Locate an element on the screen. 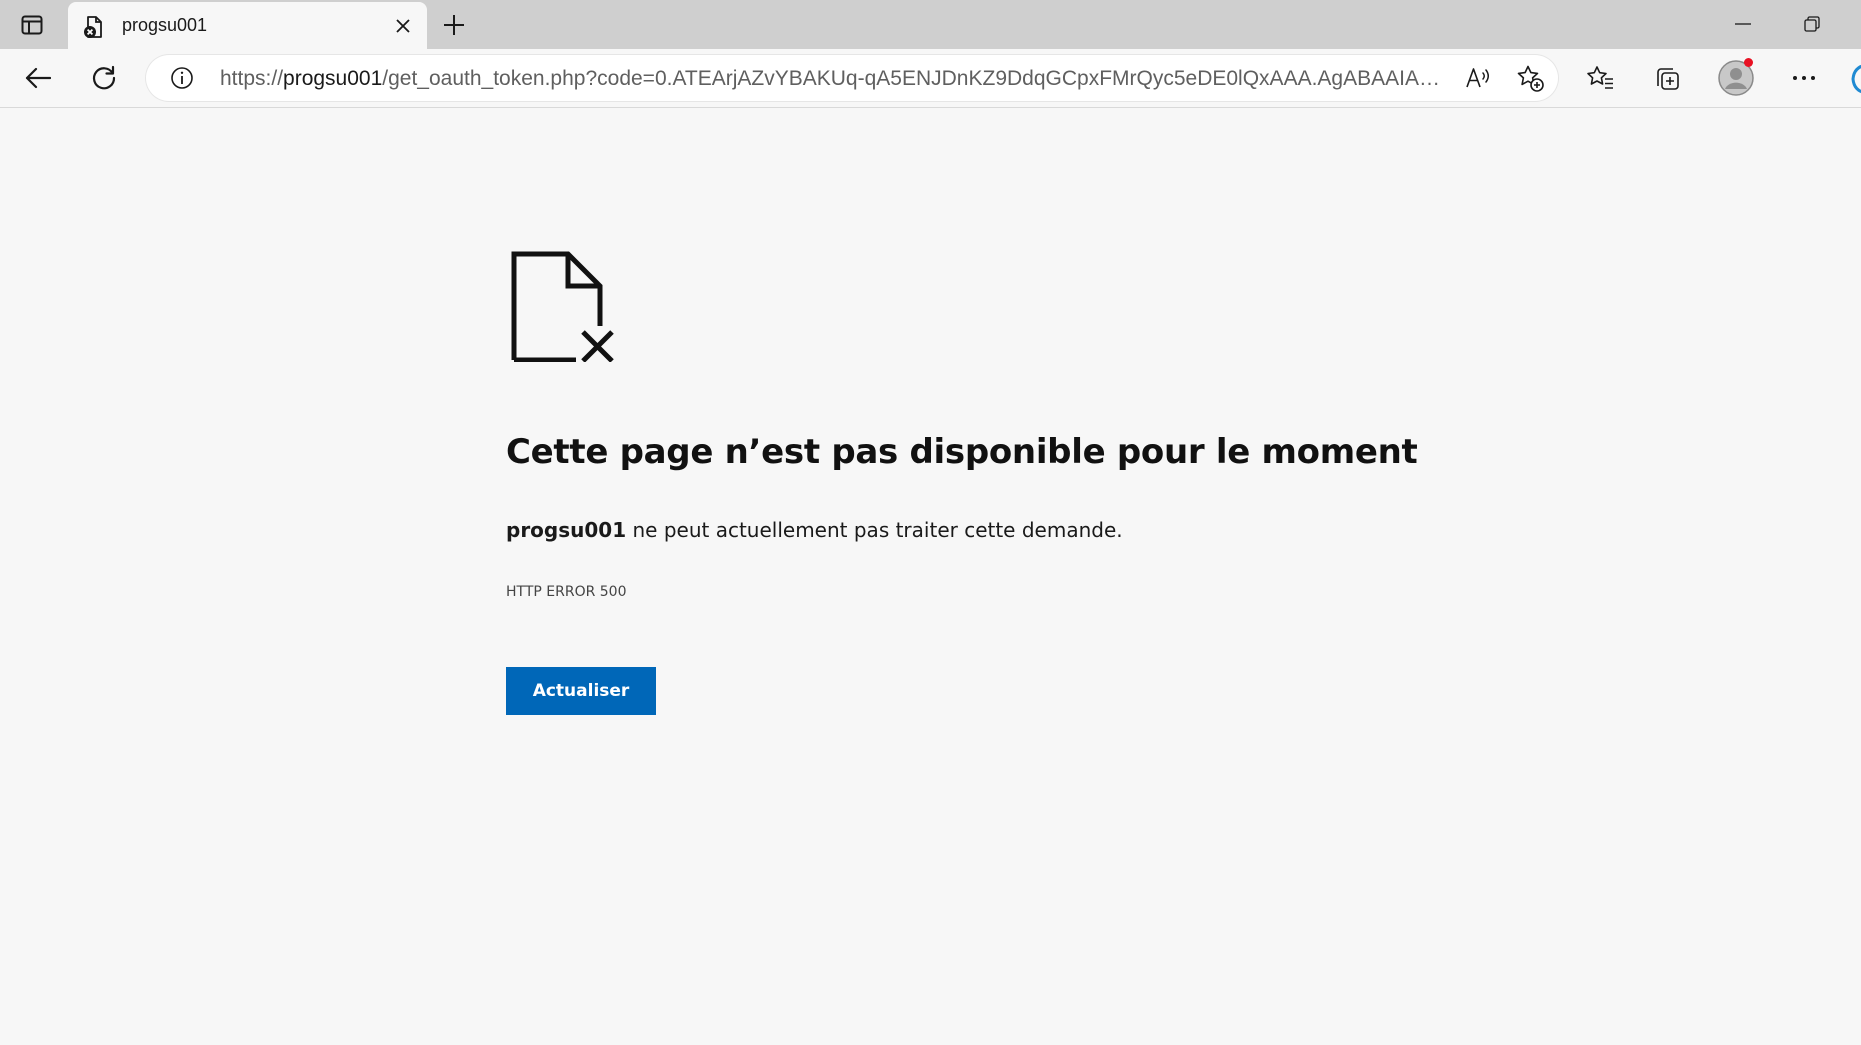 The image size is (1861, 1045). tab-actions-icon is located at coordinates (32, 25).